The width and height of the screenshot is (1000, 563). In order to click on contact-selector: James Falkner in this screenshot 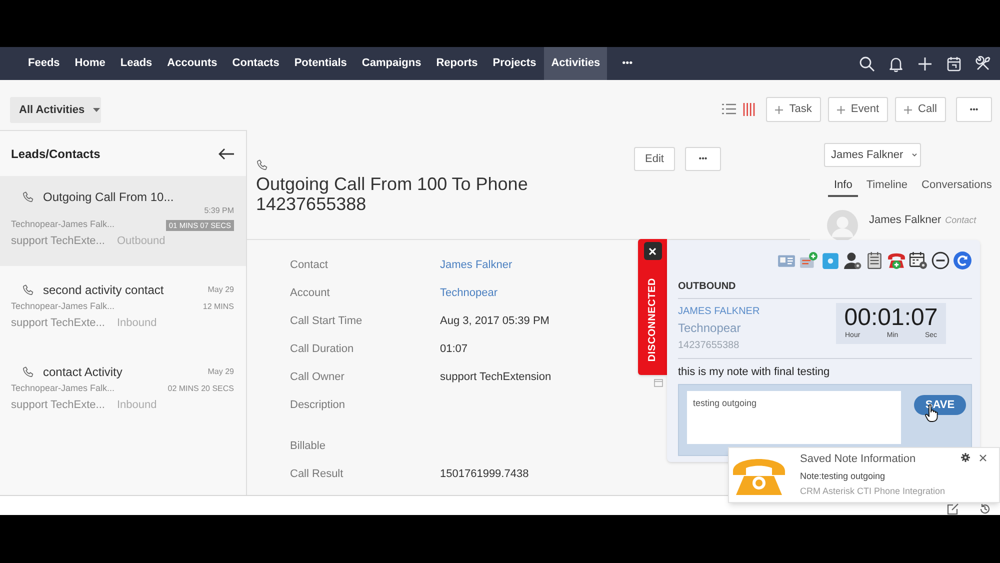, I will do `click(872, 155)`.